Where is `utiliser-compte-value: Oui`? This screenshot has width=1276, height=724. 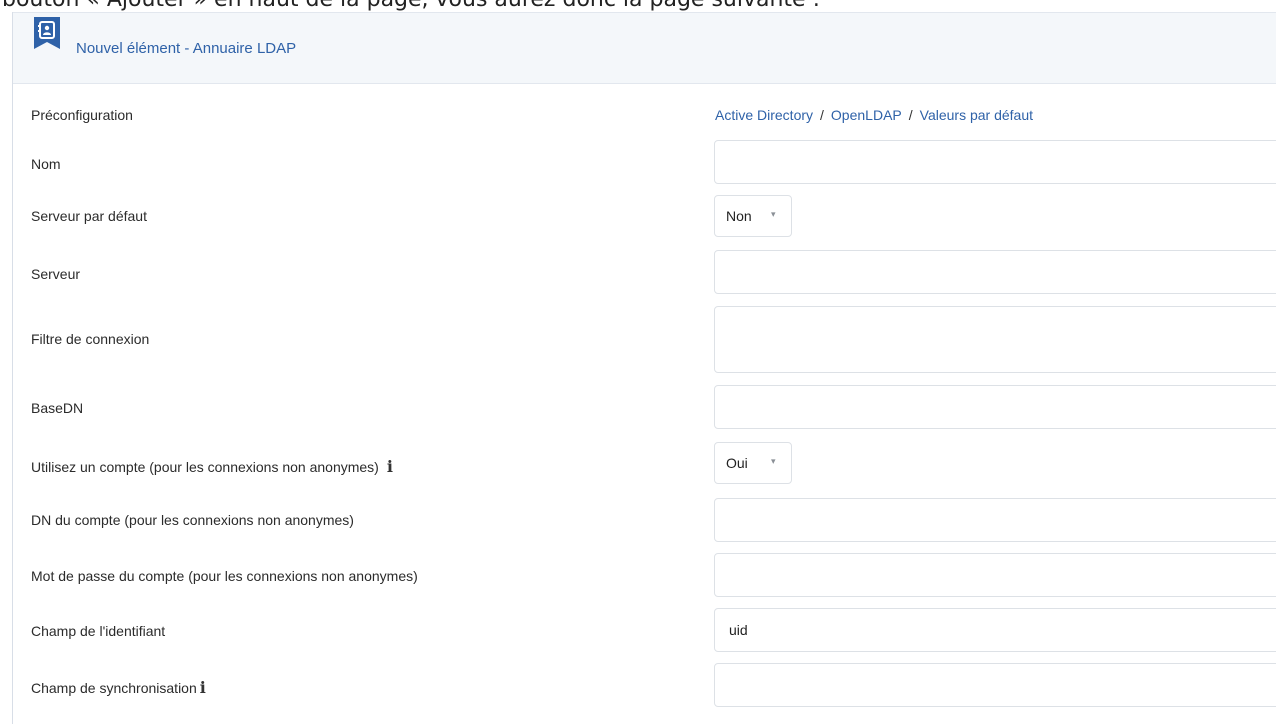 utiliser-compte-value: Oui is located at coordinates (737, 463).